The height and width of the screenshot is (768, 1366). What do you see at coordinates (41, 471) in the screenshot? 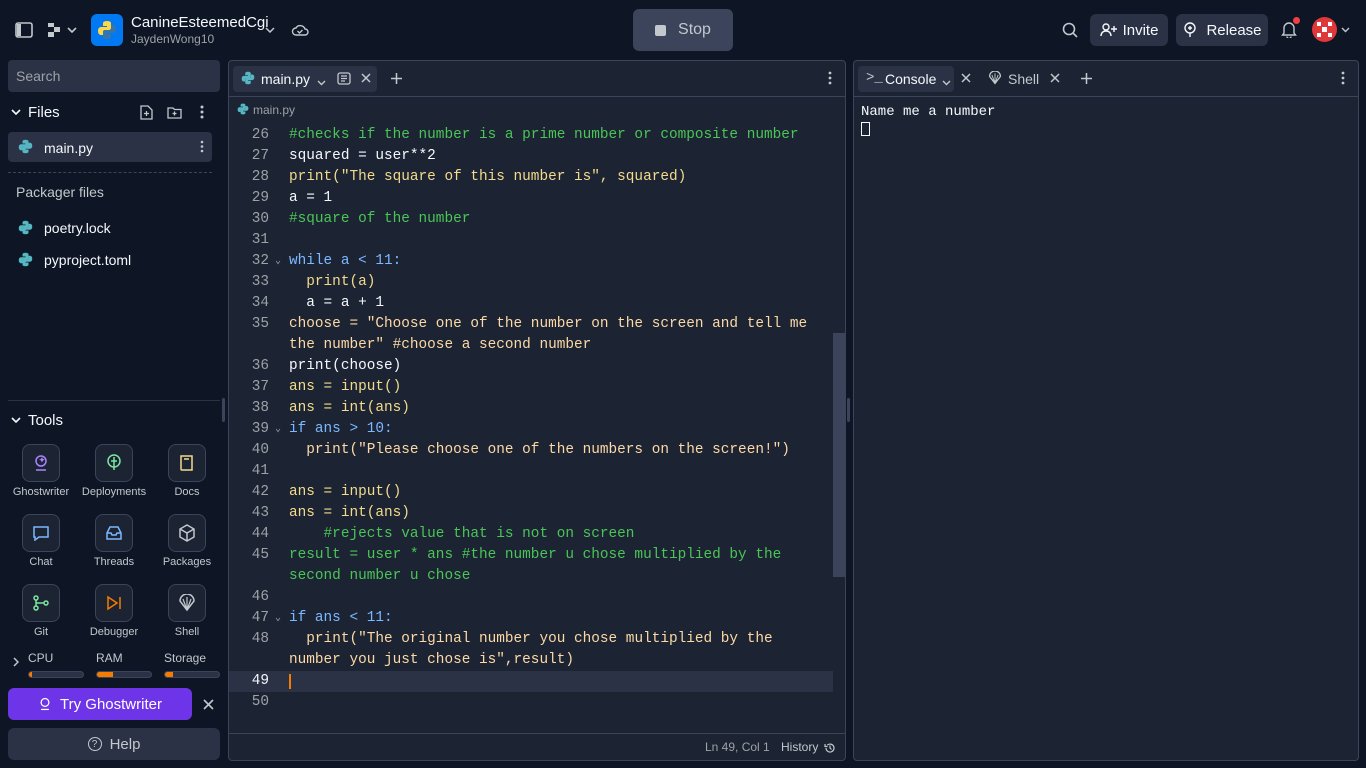
I see `tool-ghostwriter: Ghostwriter` at bounding box center [41, 471].